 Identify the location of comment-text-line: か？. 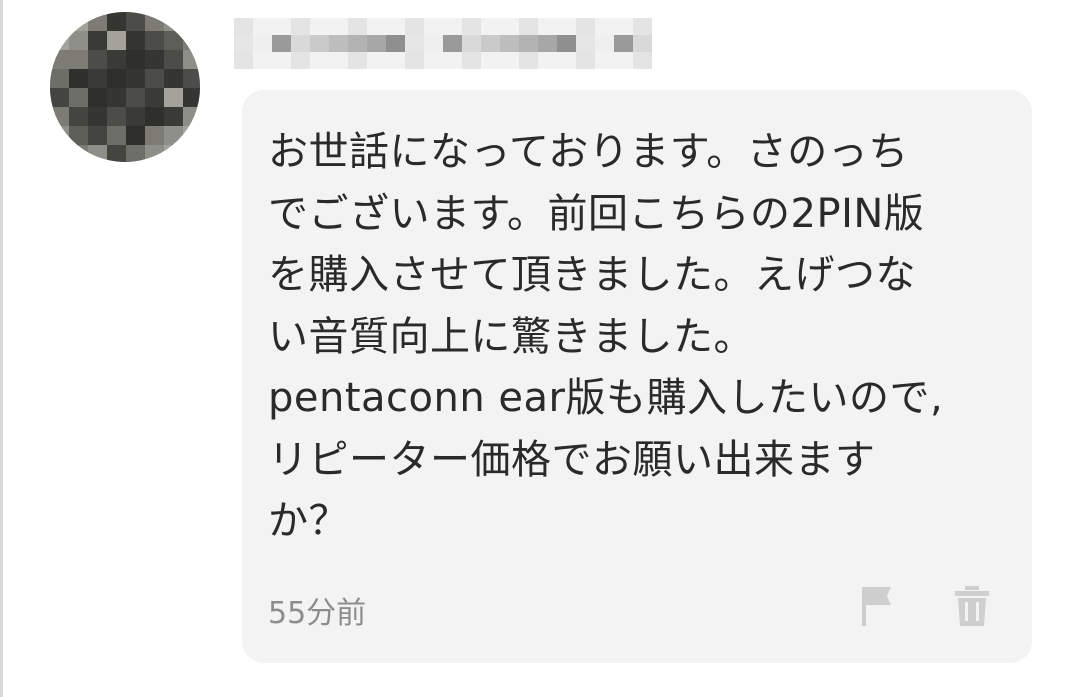
(308, 521).